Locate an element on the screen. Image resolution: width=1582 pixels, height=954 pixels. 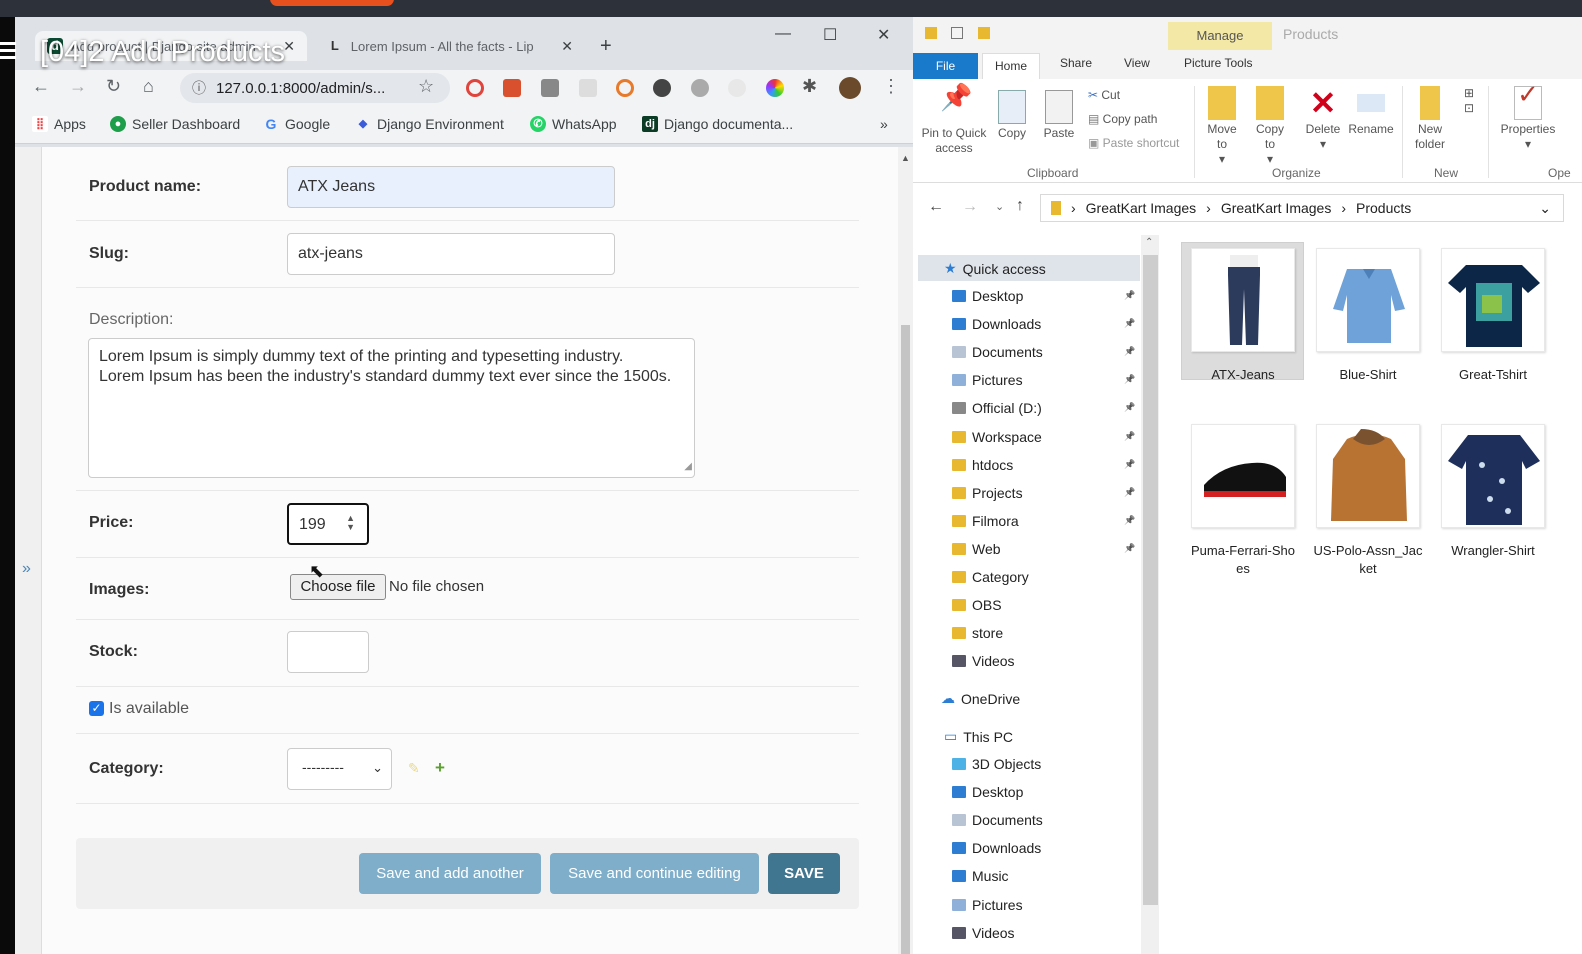
up-folder-icon: ↑ is located at coordinates (1020, 206).